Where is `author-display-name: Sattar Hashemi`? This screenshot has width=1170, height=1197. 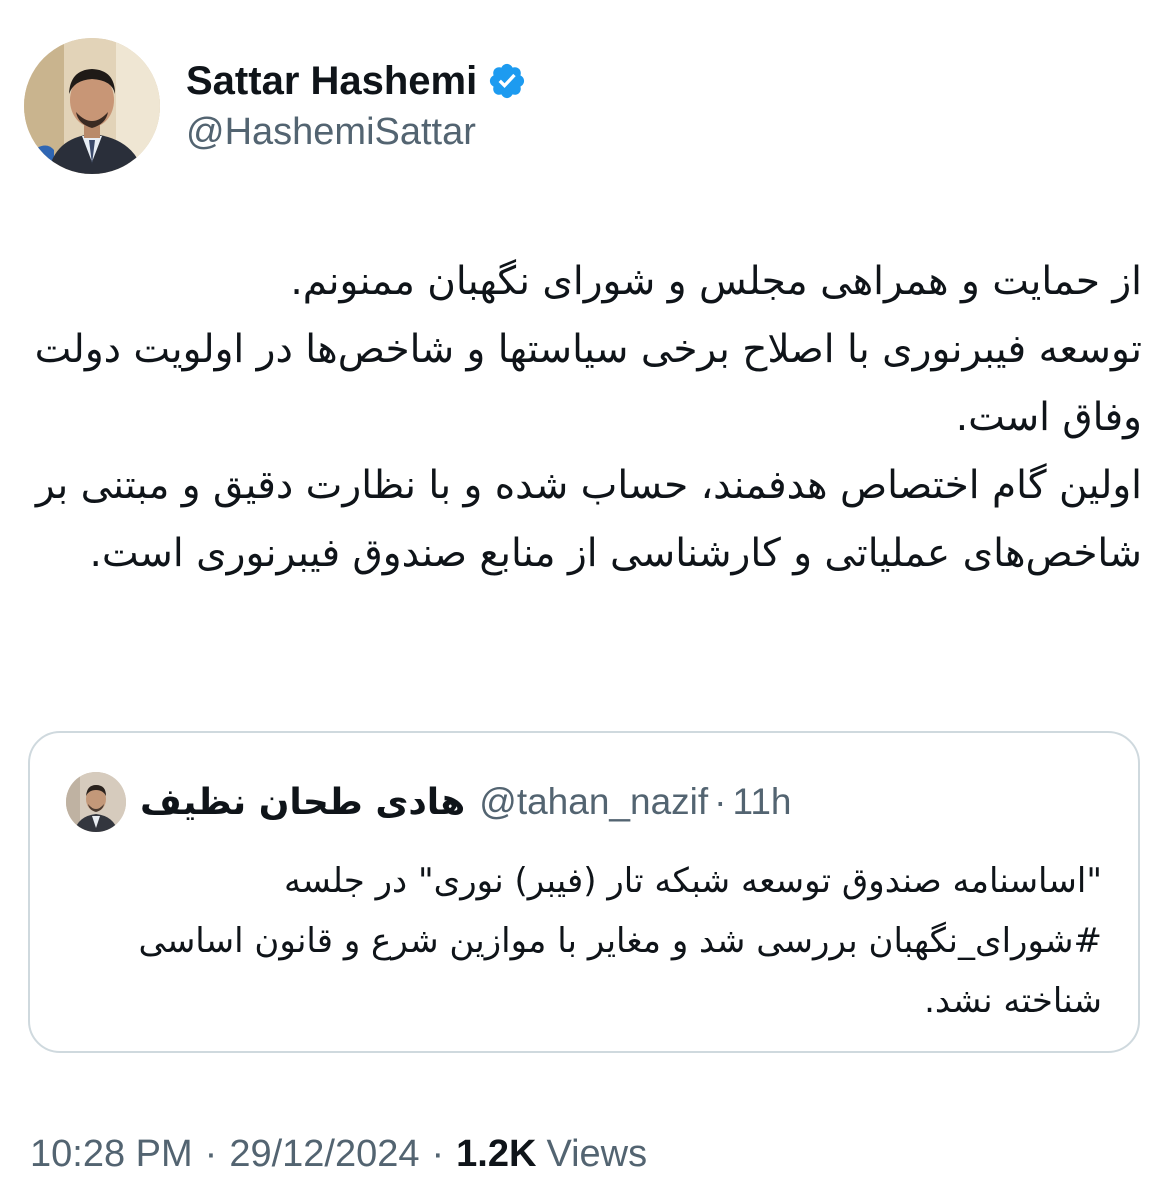
author-display-name: Sattar Hashemi is located at coordinates (331, 81).